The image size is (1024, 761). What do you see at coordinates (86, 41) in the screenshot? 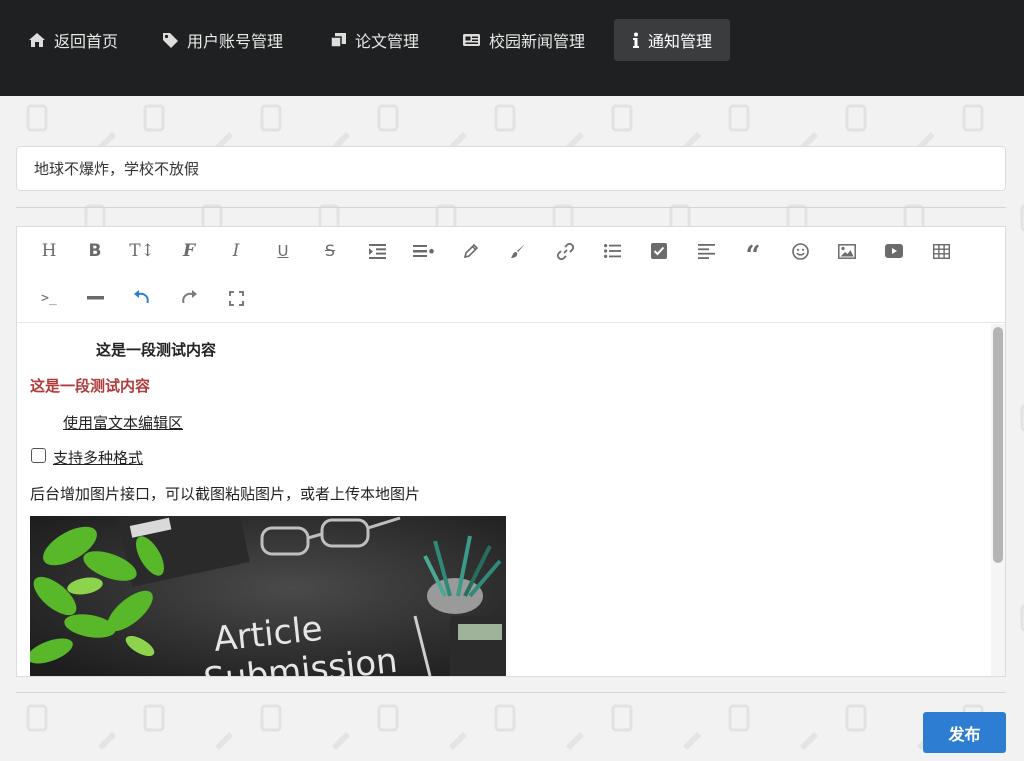
I see `nav-home-label: 返回首页` at bounding box center [86, 41].